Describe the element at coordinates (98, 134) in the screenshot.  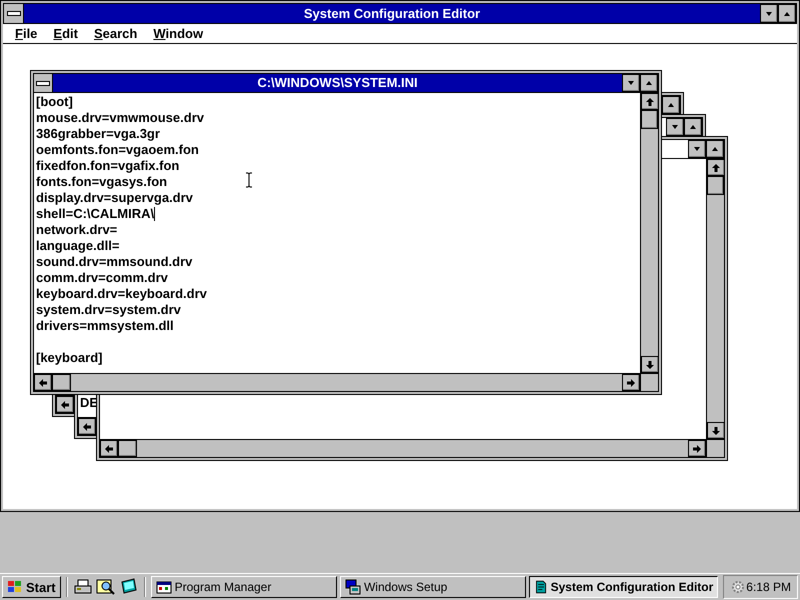
I see `text-line: 386grabber=vga.3gr` at that location.